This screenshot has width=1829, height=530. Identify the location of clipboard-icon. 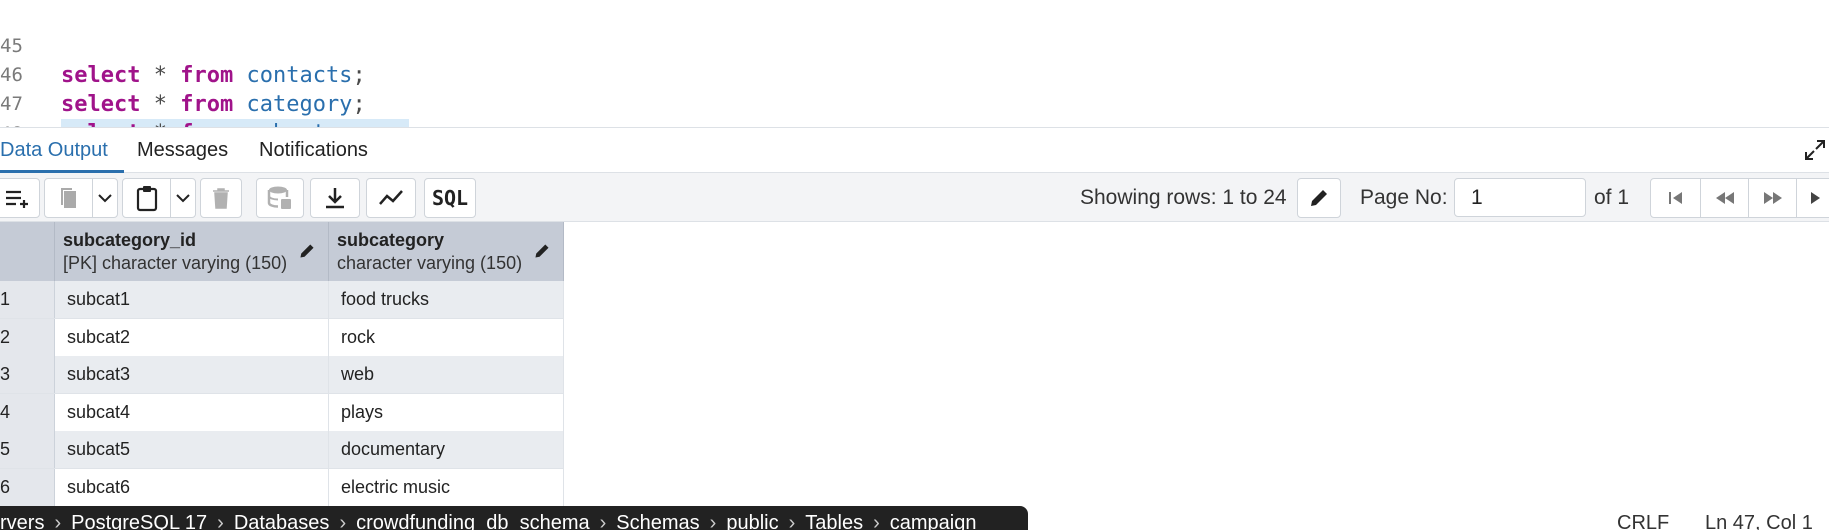
(147, 199).